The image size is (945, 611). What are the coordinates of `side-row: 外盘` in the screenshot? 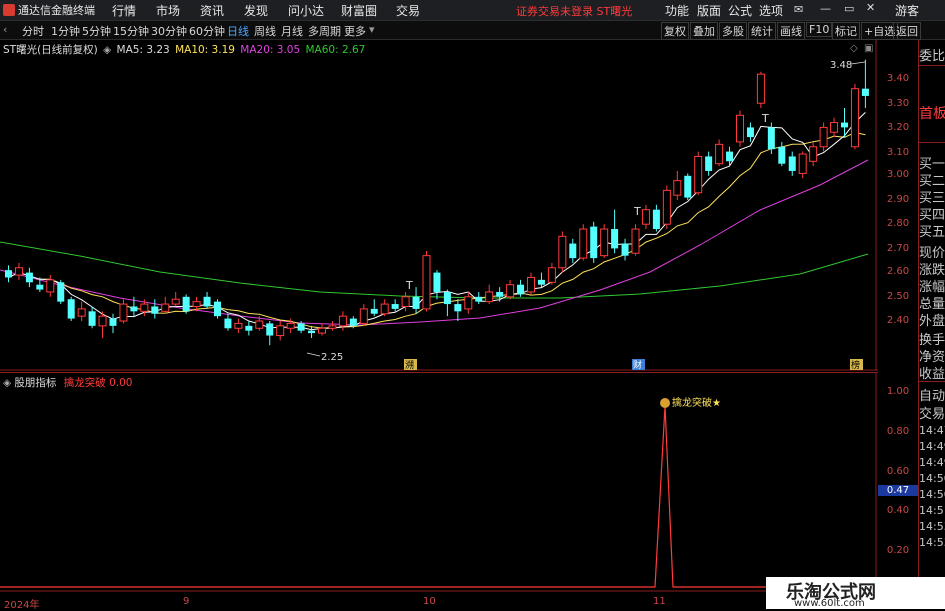 It's located at (932, 319).